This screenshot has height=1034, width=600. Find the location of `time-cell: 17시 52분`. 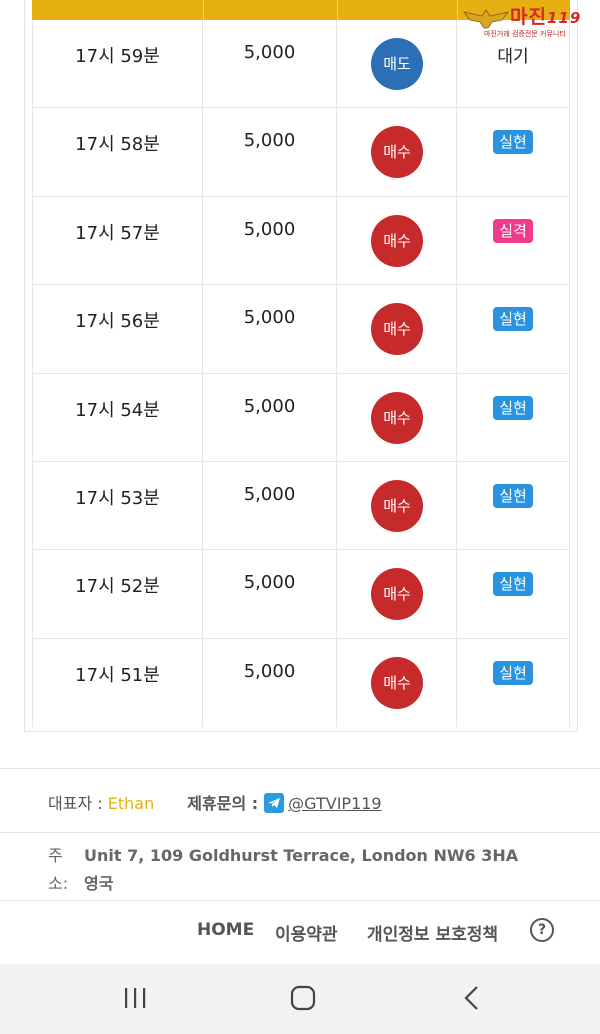

time-cell: 17시 52분 is located at coordinates (117, 594).